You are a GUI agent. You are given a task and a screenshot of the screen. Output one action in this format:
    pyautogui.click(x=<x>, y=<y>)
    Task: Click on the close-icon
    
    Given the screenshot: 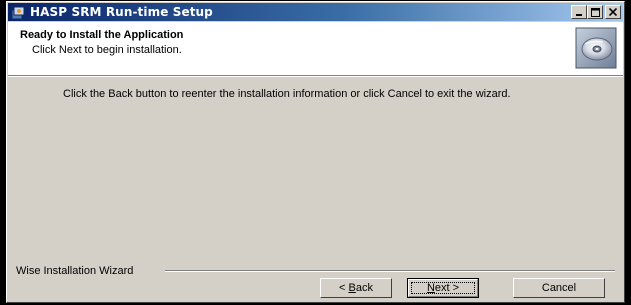 What is the action you would take?
    pyautogui.click(x=613, y=12)
    